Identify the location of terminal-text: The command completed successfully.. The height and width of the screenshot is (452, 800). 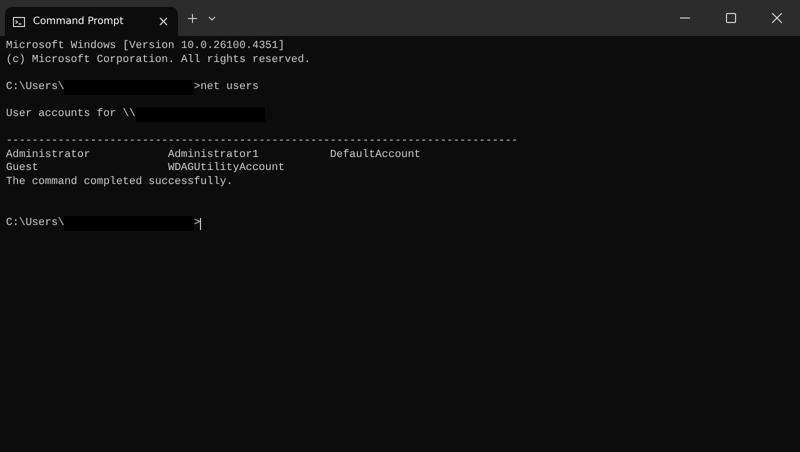
(119, 183).